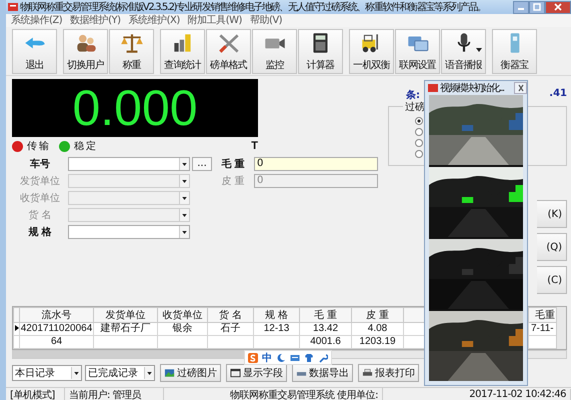 This screenshot has height=400, width=571. I want to click on menu-item: 数据维护(Y), so click(95, 20).